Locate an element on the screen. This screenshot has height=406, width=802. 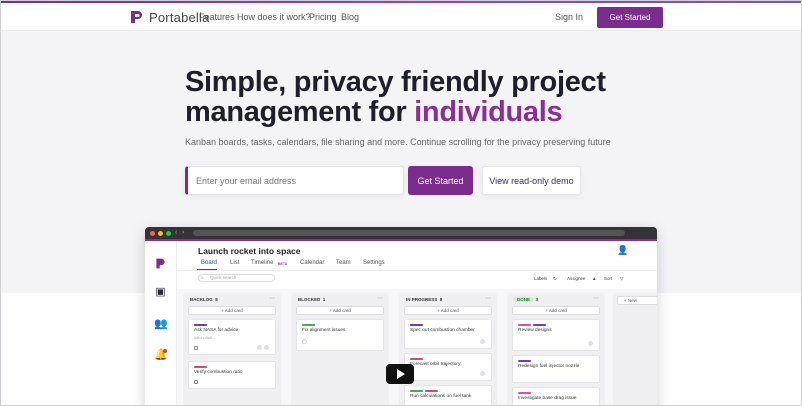
card-review-designs: Review designs is located at coordinates (556, 335).